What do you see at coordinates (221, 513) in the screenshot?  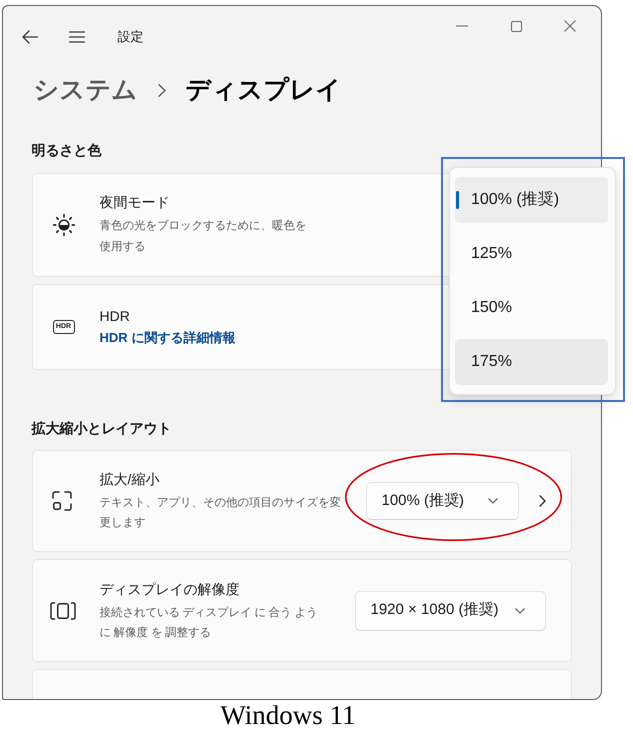 I see `setting-description: テキスト、アプリ、その他の項目のサイズを変更します` at bounding box center [221, 513].